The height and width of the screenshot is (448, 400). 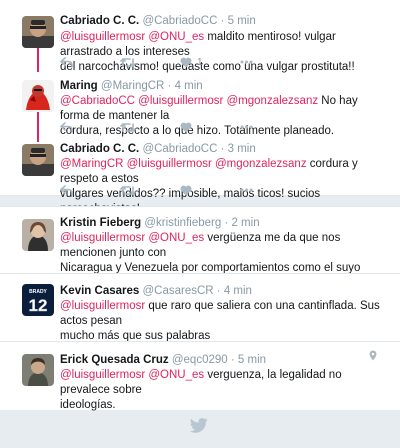 I want to click on author-name: Kevin Casares, so click(x=99, y=291).